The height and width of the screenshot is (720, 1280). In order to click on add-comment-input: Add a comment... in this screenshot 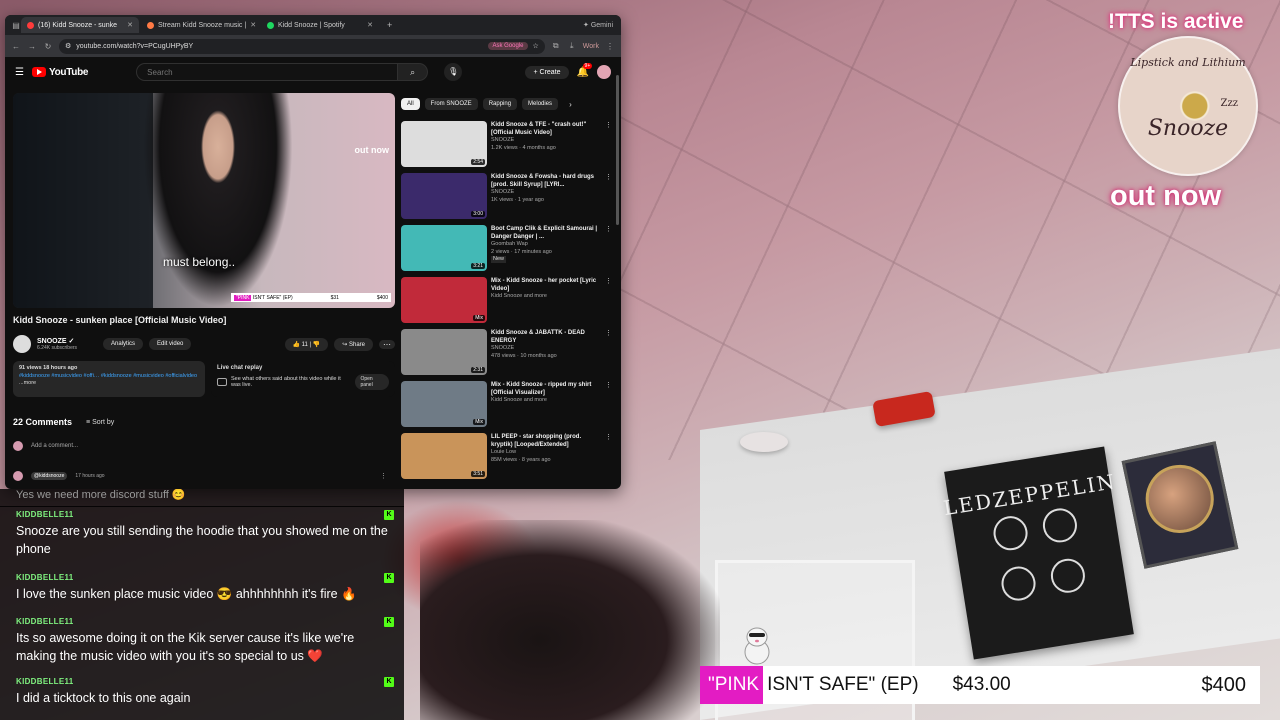, I will do `click(54, 446)`.